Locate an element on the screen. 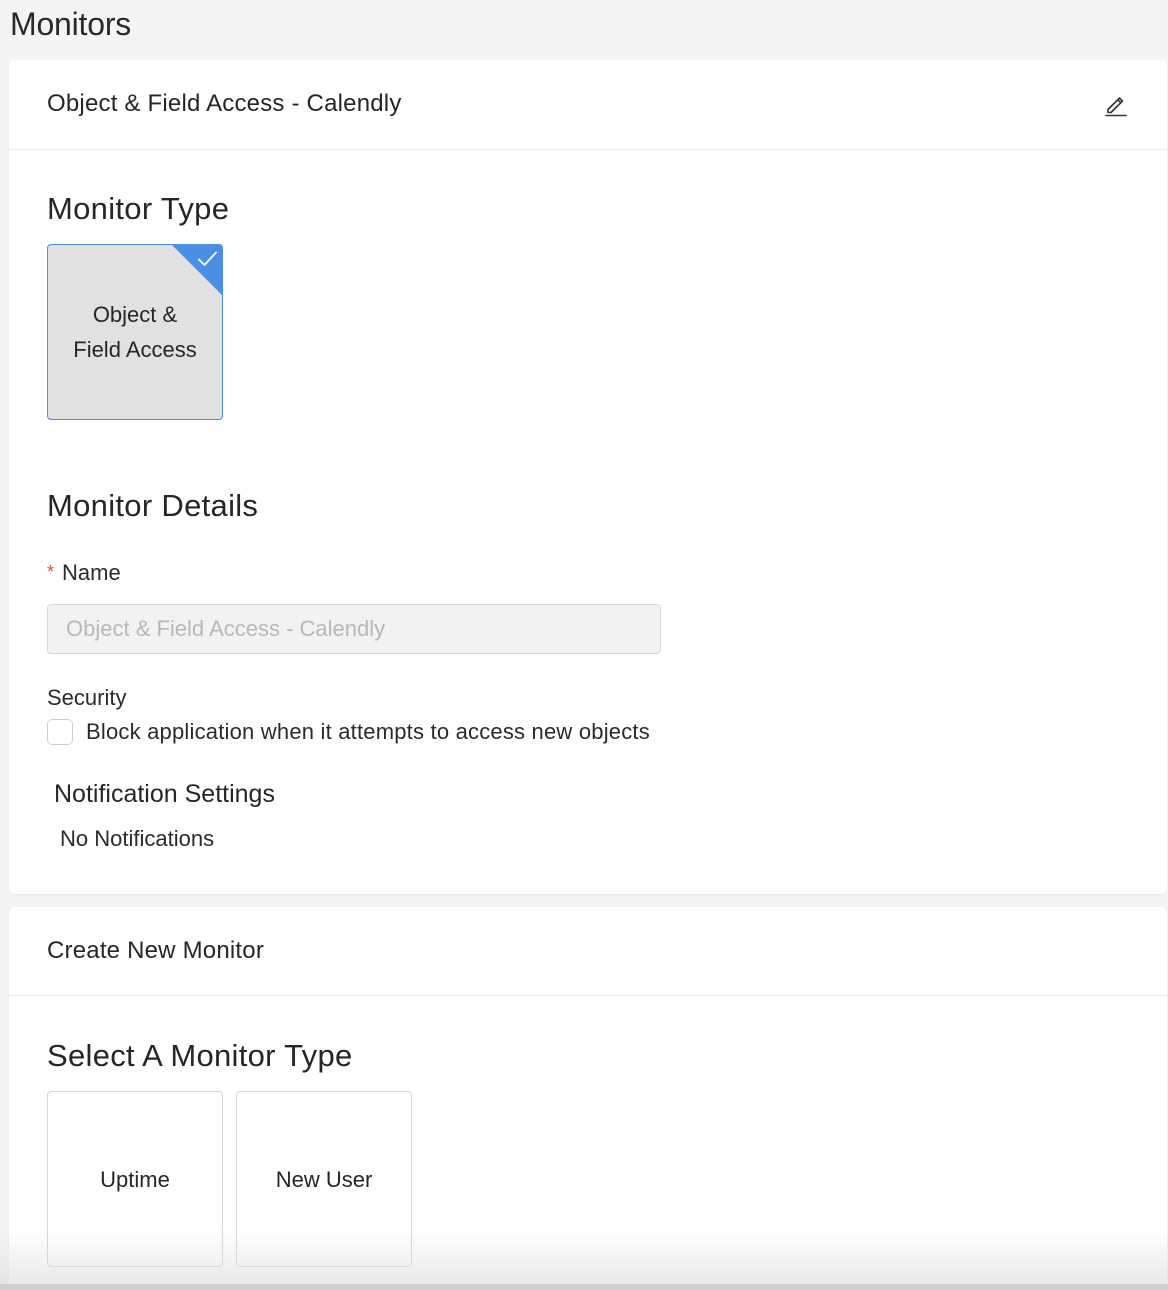 The height and width of the screenshot is (1290, 1168). security-label: Security is located at coordinates (87, 697).